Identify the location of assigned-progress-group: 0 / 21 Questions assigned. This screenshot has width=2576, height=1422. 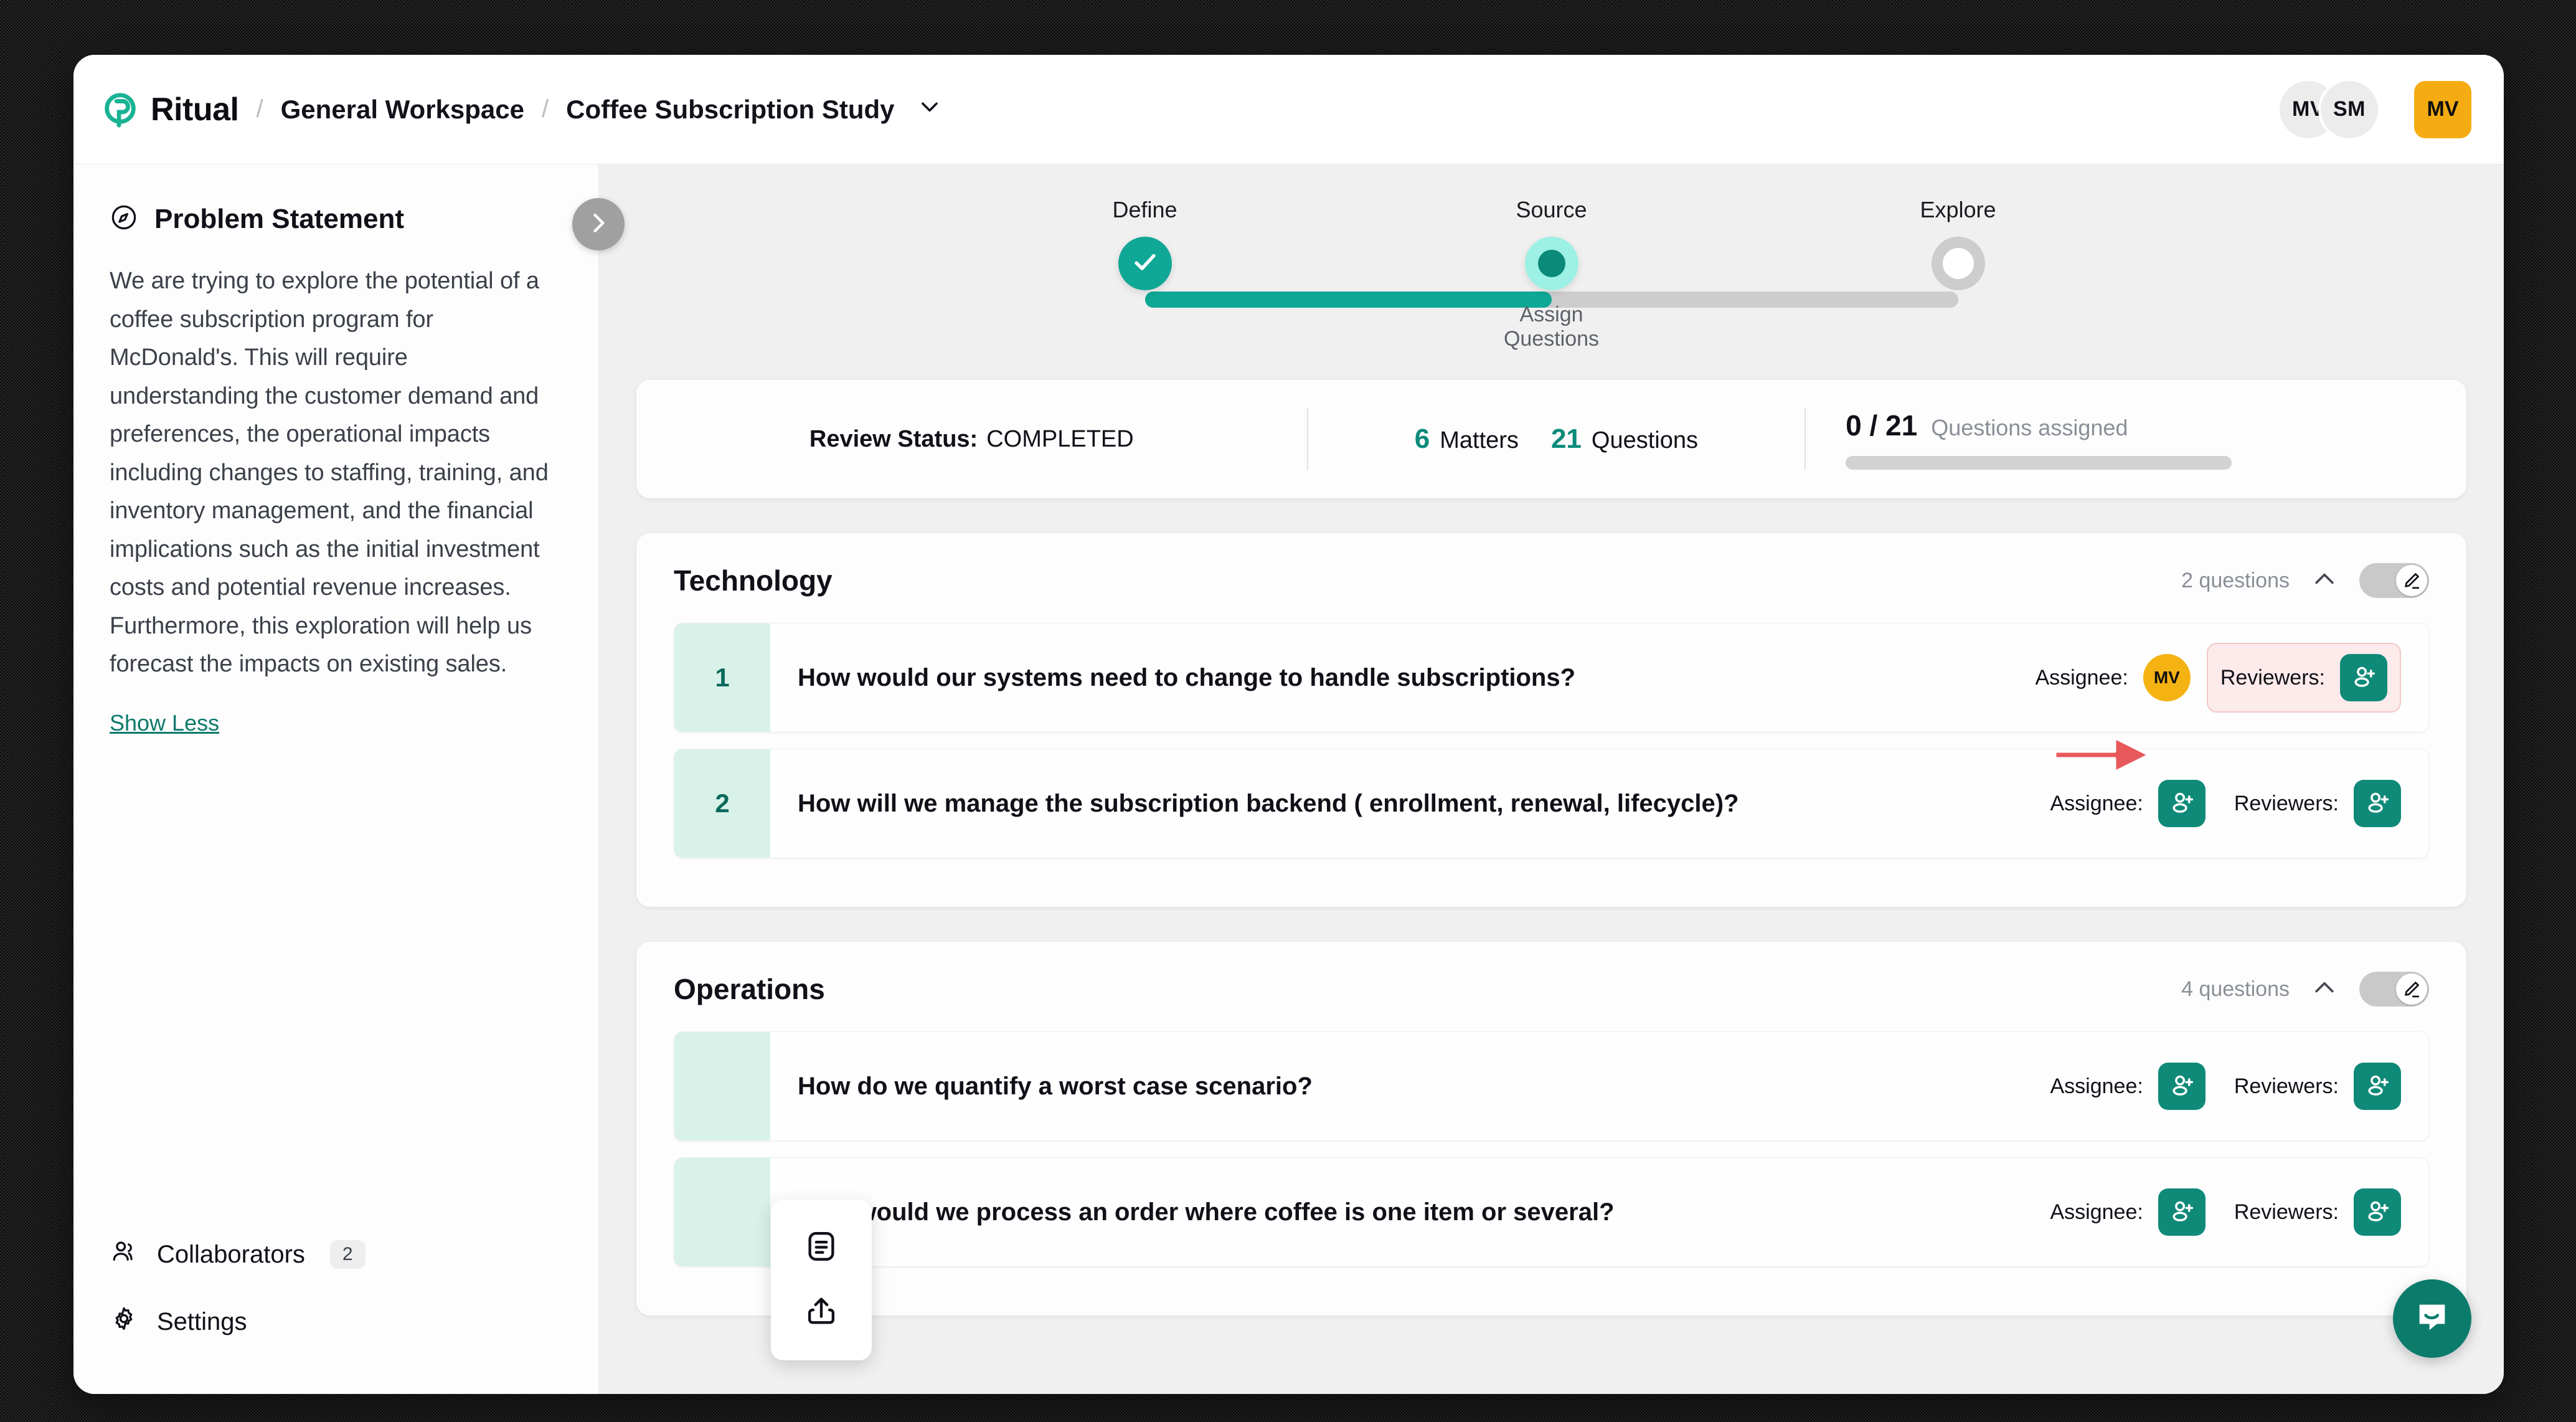
(2136, 440).